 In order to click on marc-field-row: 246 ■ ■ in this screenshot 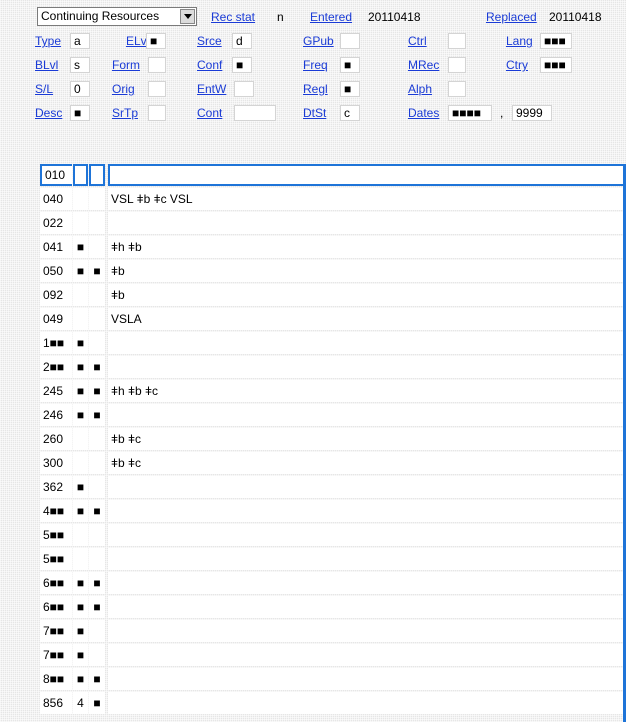, I will do `click(333, 415)`.